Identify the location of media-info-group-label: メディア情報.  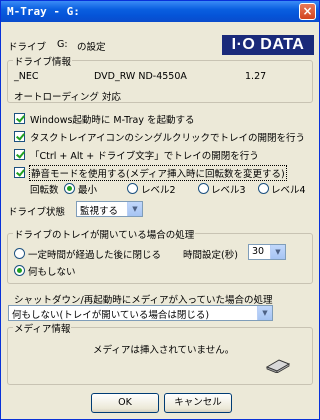
(42, 328).